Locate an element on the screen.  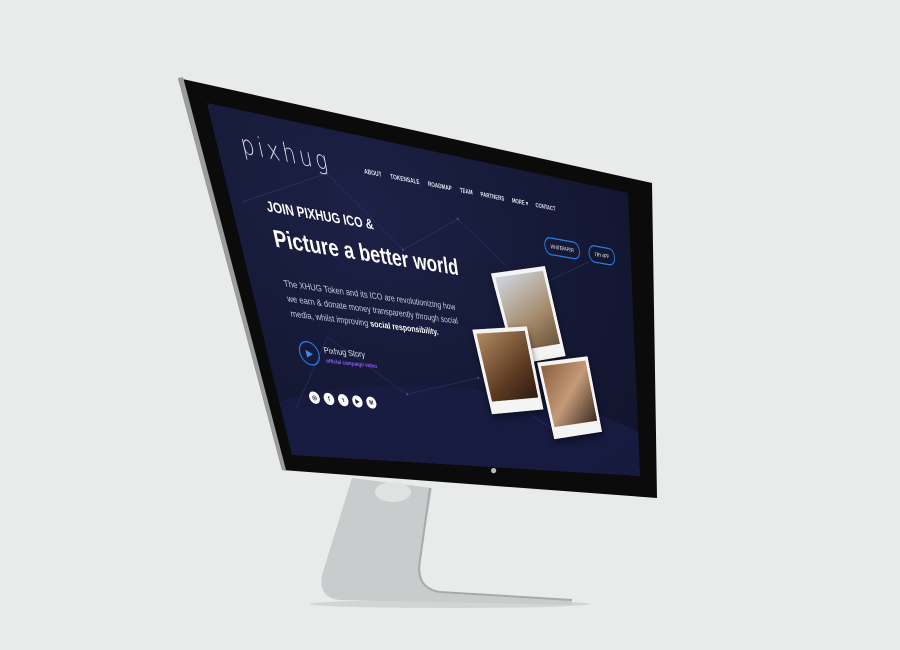
facebook-icon: f is located at coordinates (329, 399).